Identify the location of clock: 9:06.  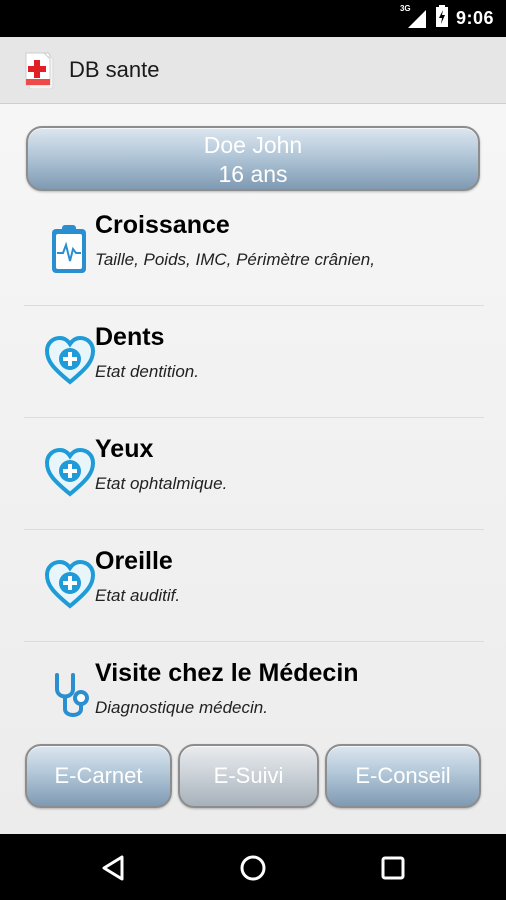
(474, 18).